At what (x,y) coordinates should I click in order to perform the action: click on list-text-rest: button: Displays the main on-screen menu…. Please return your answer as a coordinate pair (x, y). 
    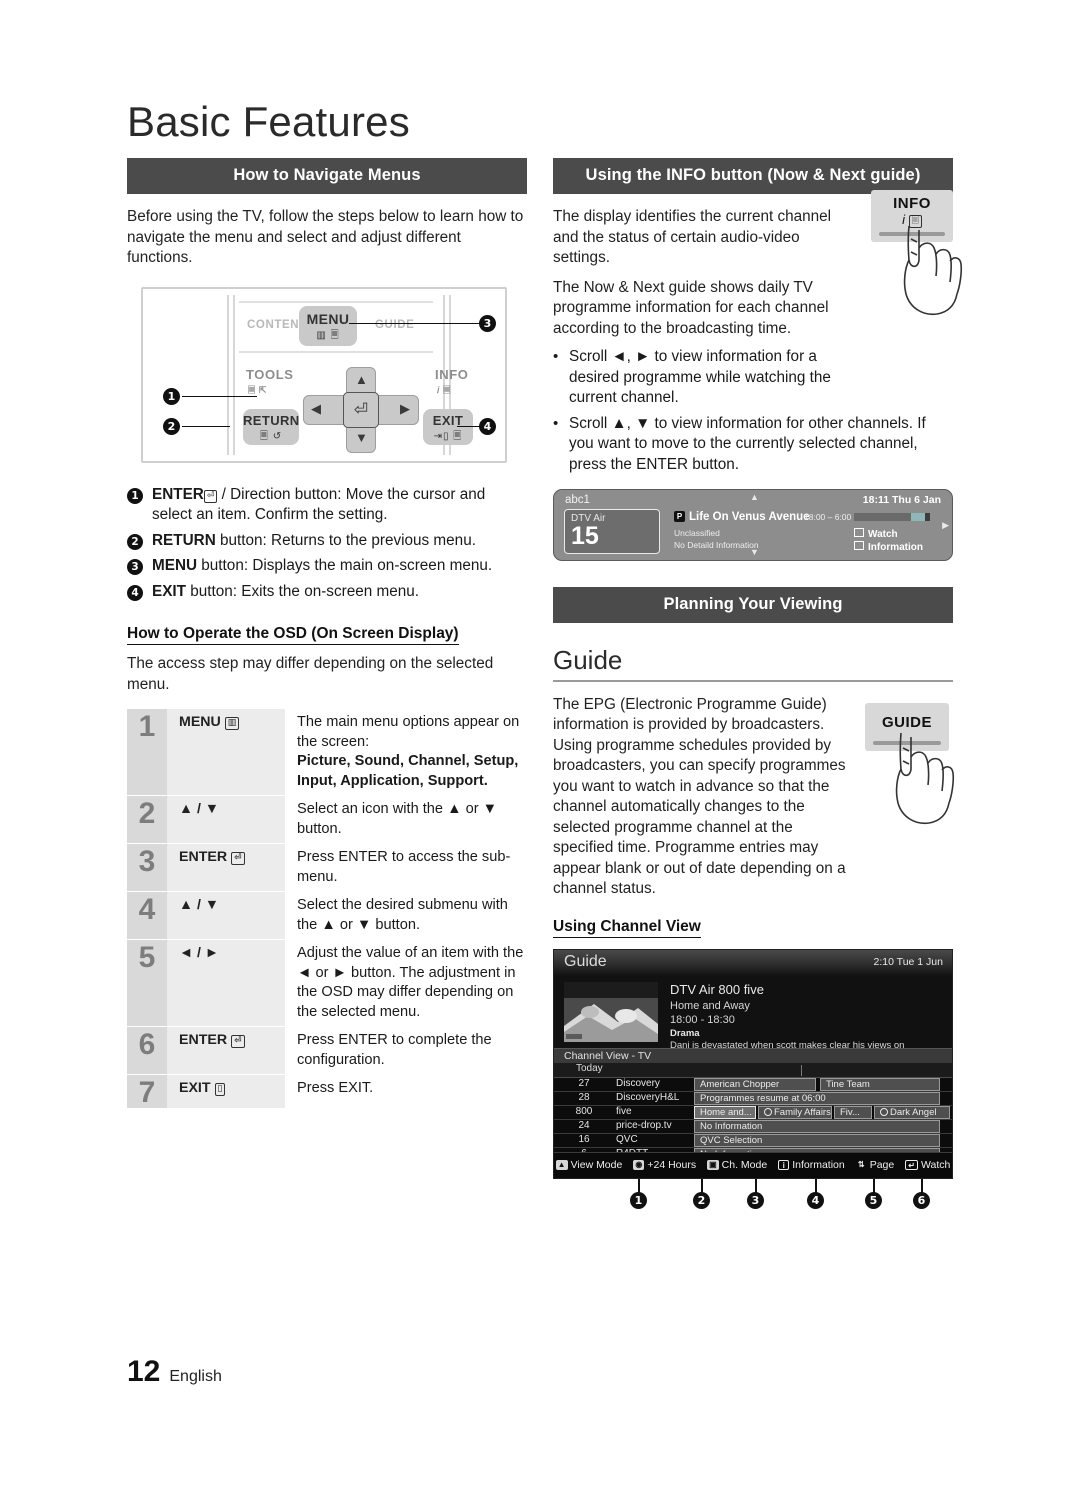
    Looking at the image, I should click on (345, 565).